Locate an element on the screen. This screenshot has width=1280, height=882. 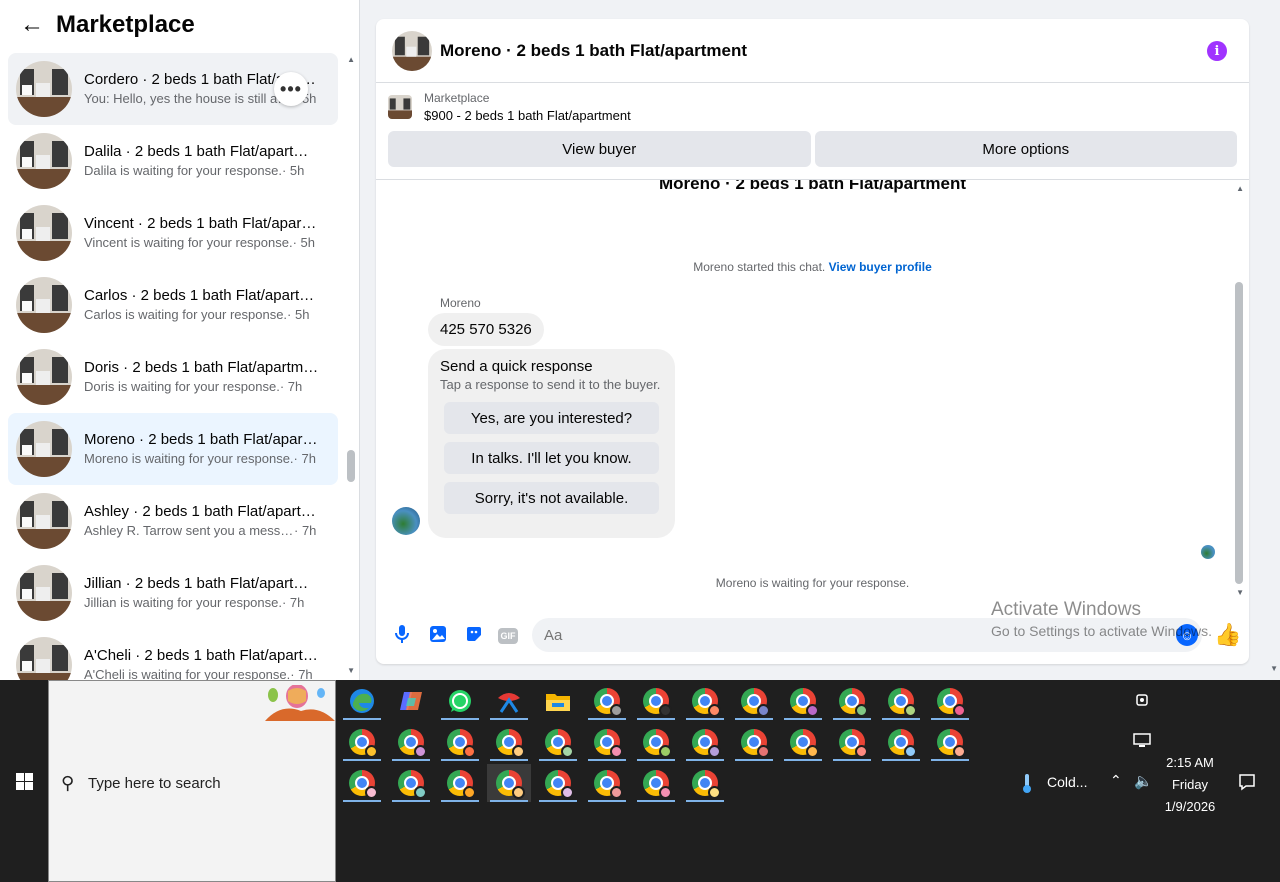
conversation-name: Moreno · 2 beds 1 bath Flat/apartment is located at coordinates (202, 439).